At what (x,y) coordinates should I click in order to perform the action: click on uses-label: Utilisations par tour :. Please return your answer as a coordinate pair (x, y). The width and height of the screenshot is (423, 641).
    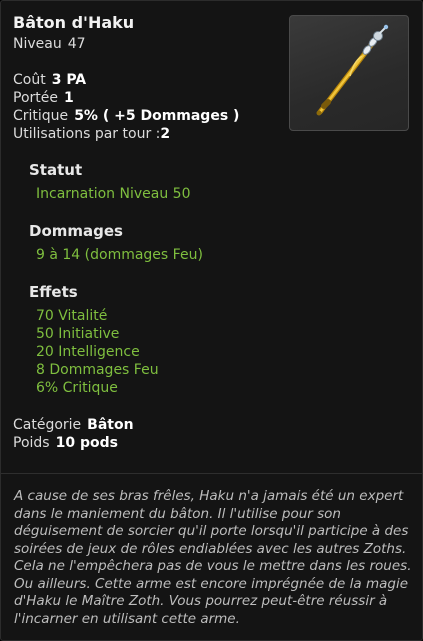
    Looking at the image, I should click on (87, 134).